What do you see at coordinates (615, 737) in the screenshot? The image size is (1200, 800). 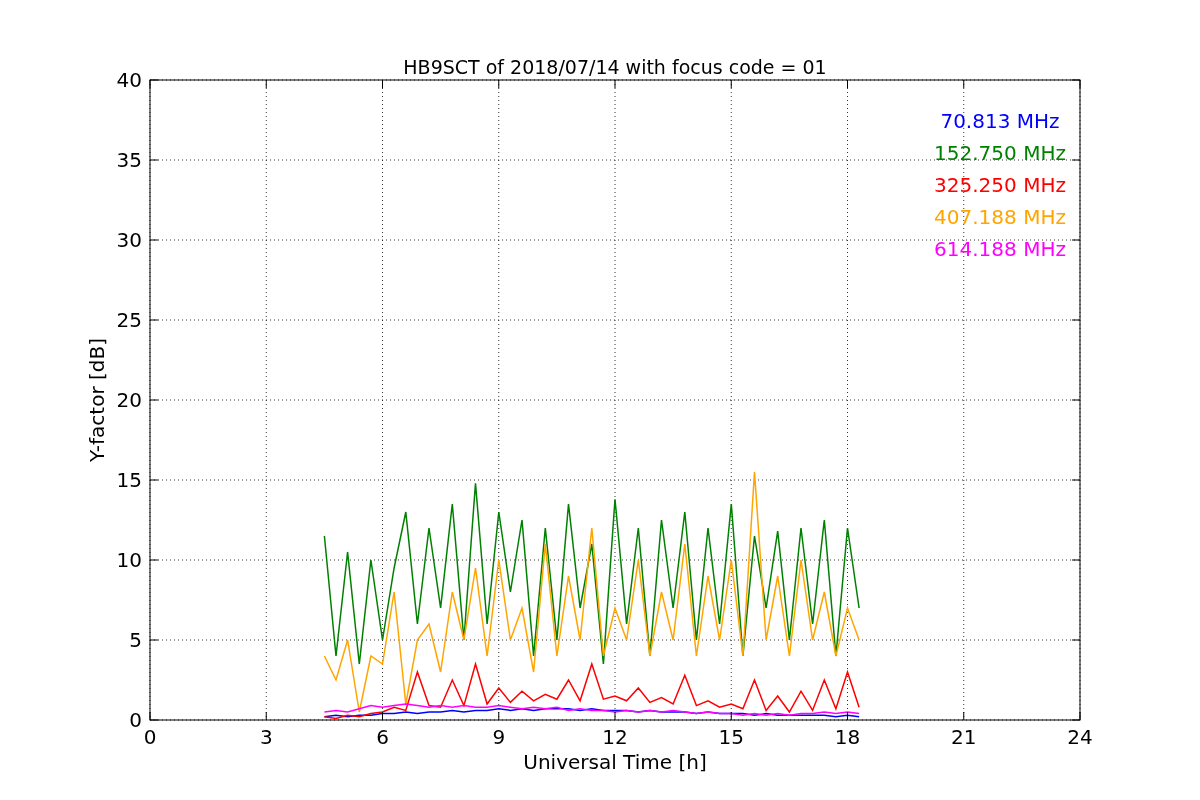 I see `x-tick-label: 12` at bounding box center [615, 737].